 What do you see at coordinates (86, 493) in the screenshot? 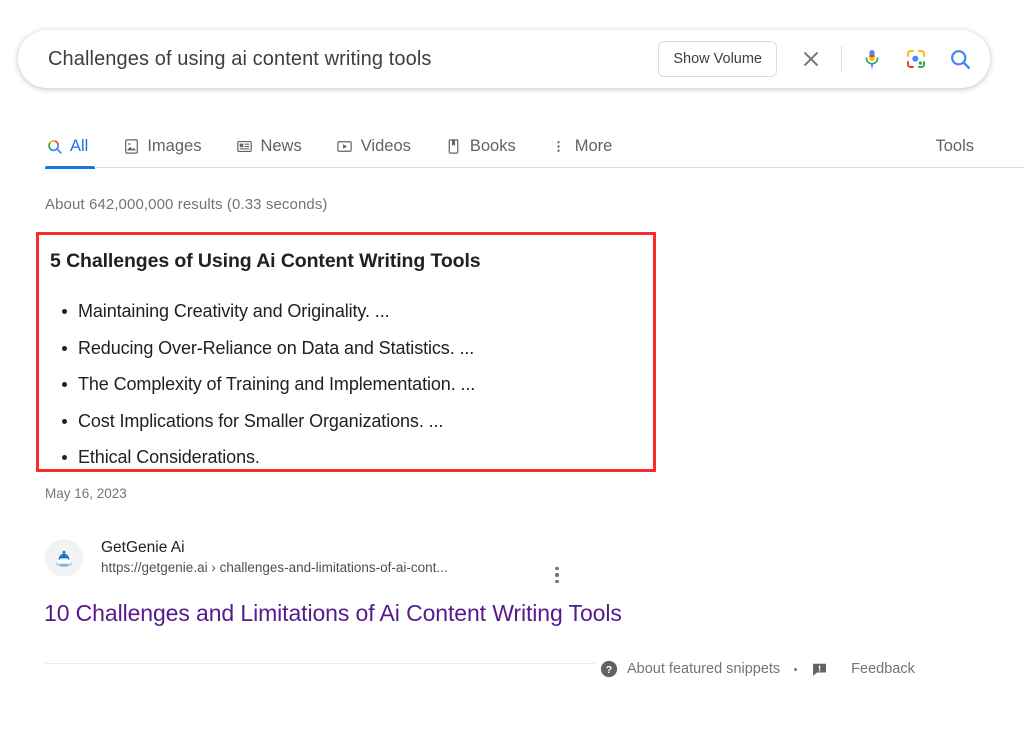
I see `featured-snippet-date: May 16, 2023` at bounding box center [86, 493].